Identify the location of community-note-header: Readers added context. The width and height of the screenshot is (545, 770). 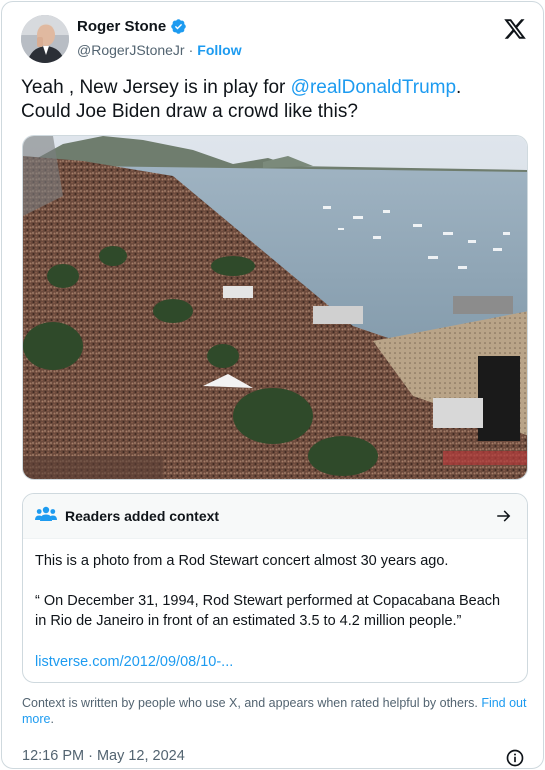
(275, 516).